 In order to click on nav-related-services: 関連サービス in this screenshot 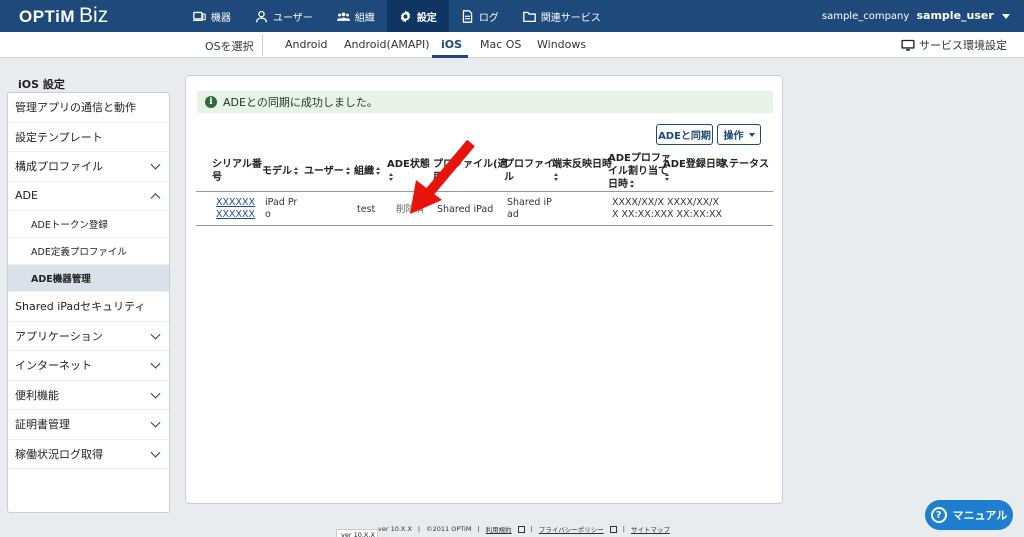, I will do `click(562, 16)`.